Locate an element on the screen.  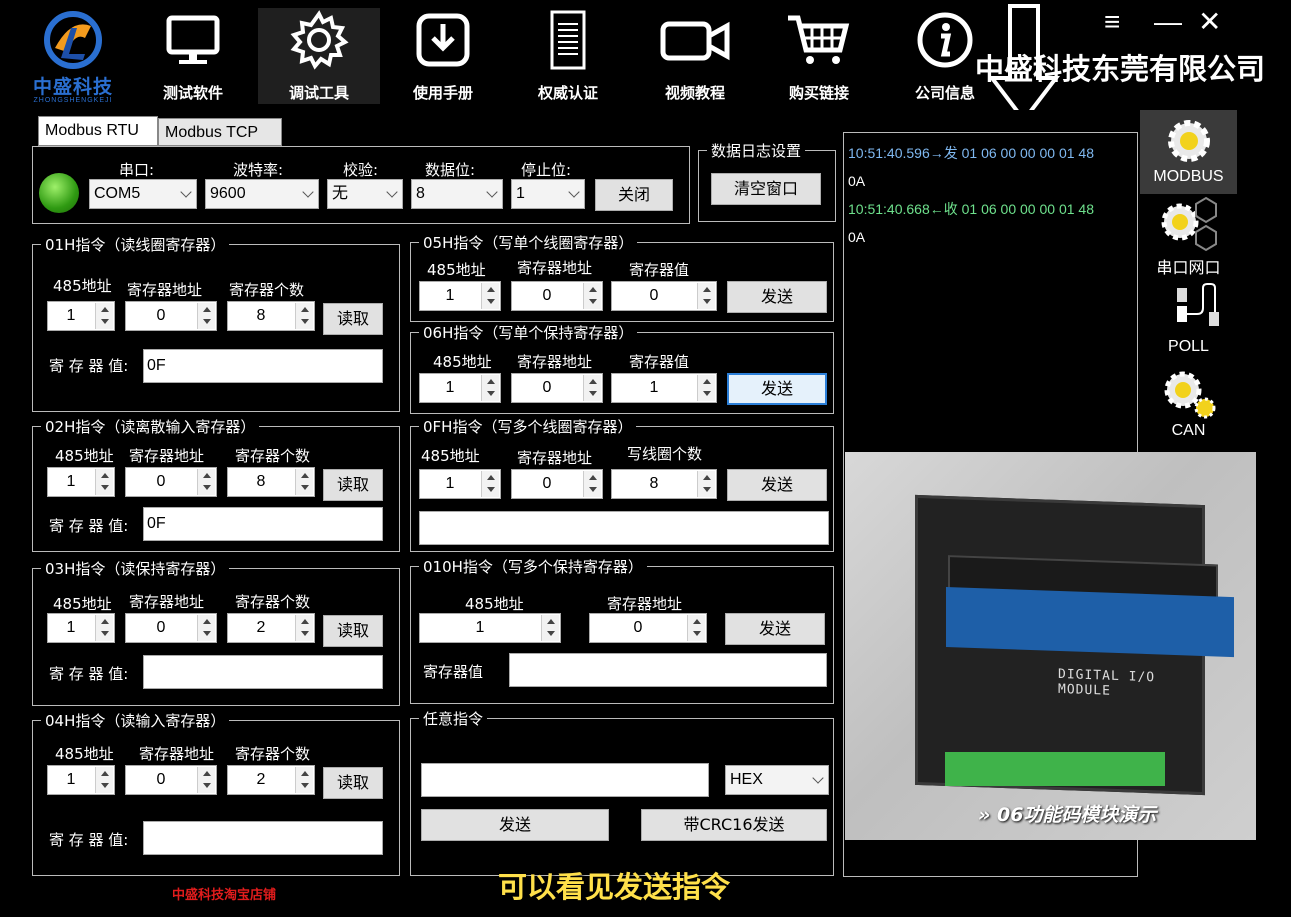
nav-buy-link: 购买链接 is located at coordinates (819, 56).